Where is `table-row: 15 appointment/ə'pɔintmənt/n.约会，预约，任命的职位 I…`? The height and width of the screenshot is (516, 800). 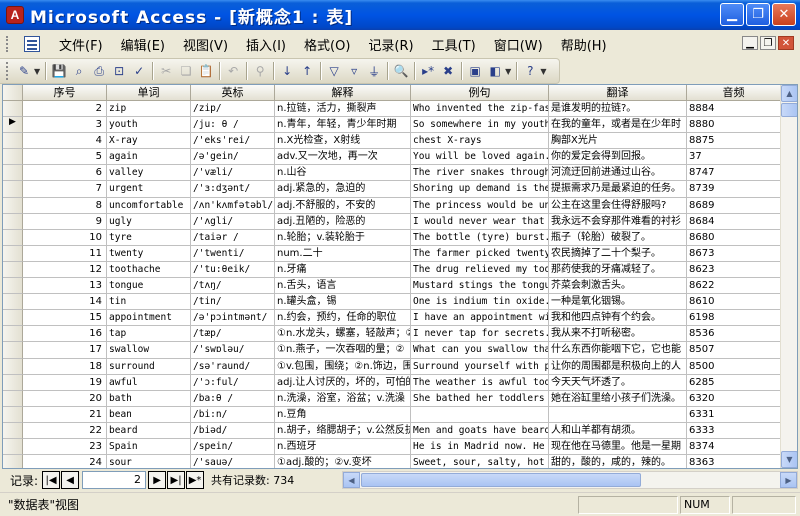 table-row: 15 appointment/ə'pɔintmənt/n.约会，预约，任命的职位 I… is located at coordinates (392, 318).